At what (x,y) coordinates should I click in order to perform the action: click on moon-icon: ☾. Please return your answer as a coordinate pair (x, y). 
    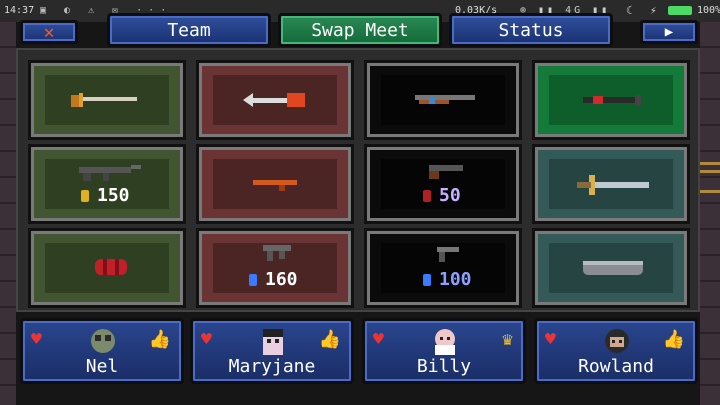
    Looking at the image, I should click on (629, 10).